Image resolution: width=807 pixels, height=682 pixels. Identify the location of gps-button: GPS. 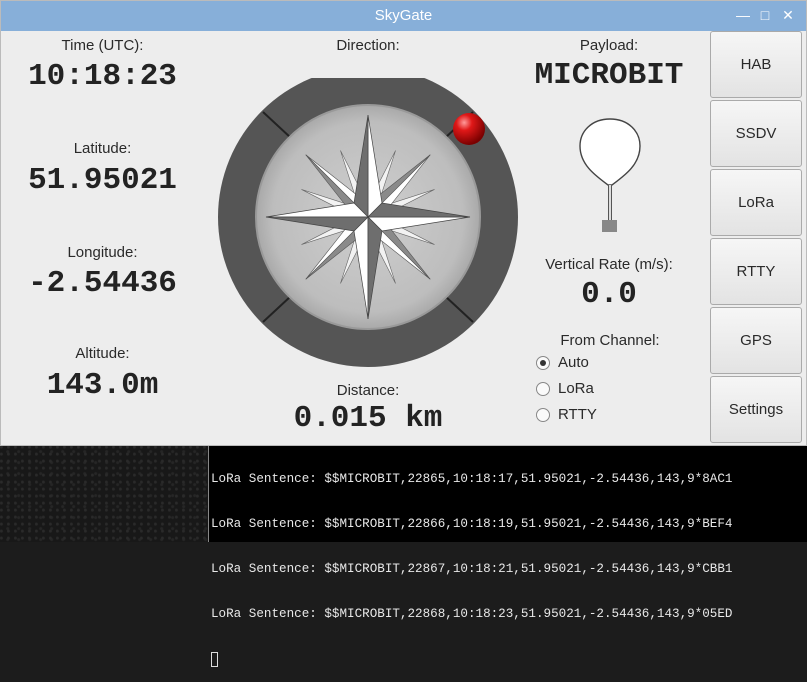
(756, 340).